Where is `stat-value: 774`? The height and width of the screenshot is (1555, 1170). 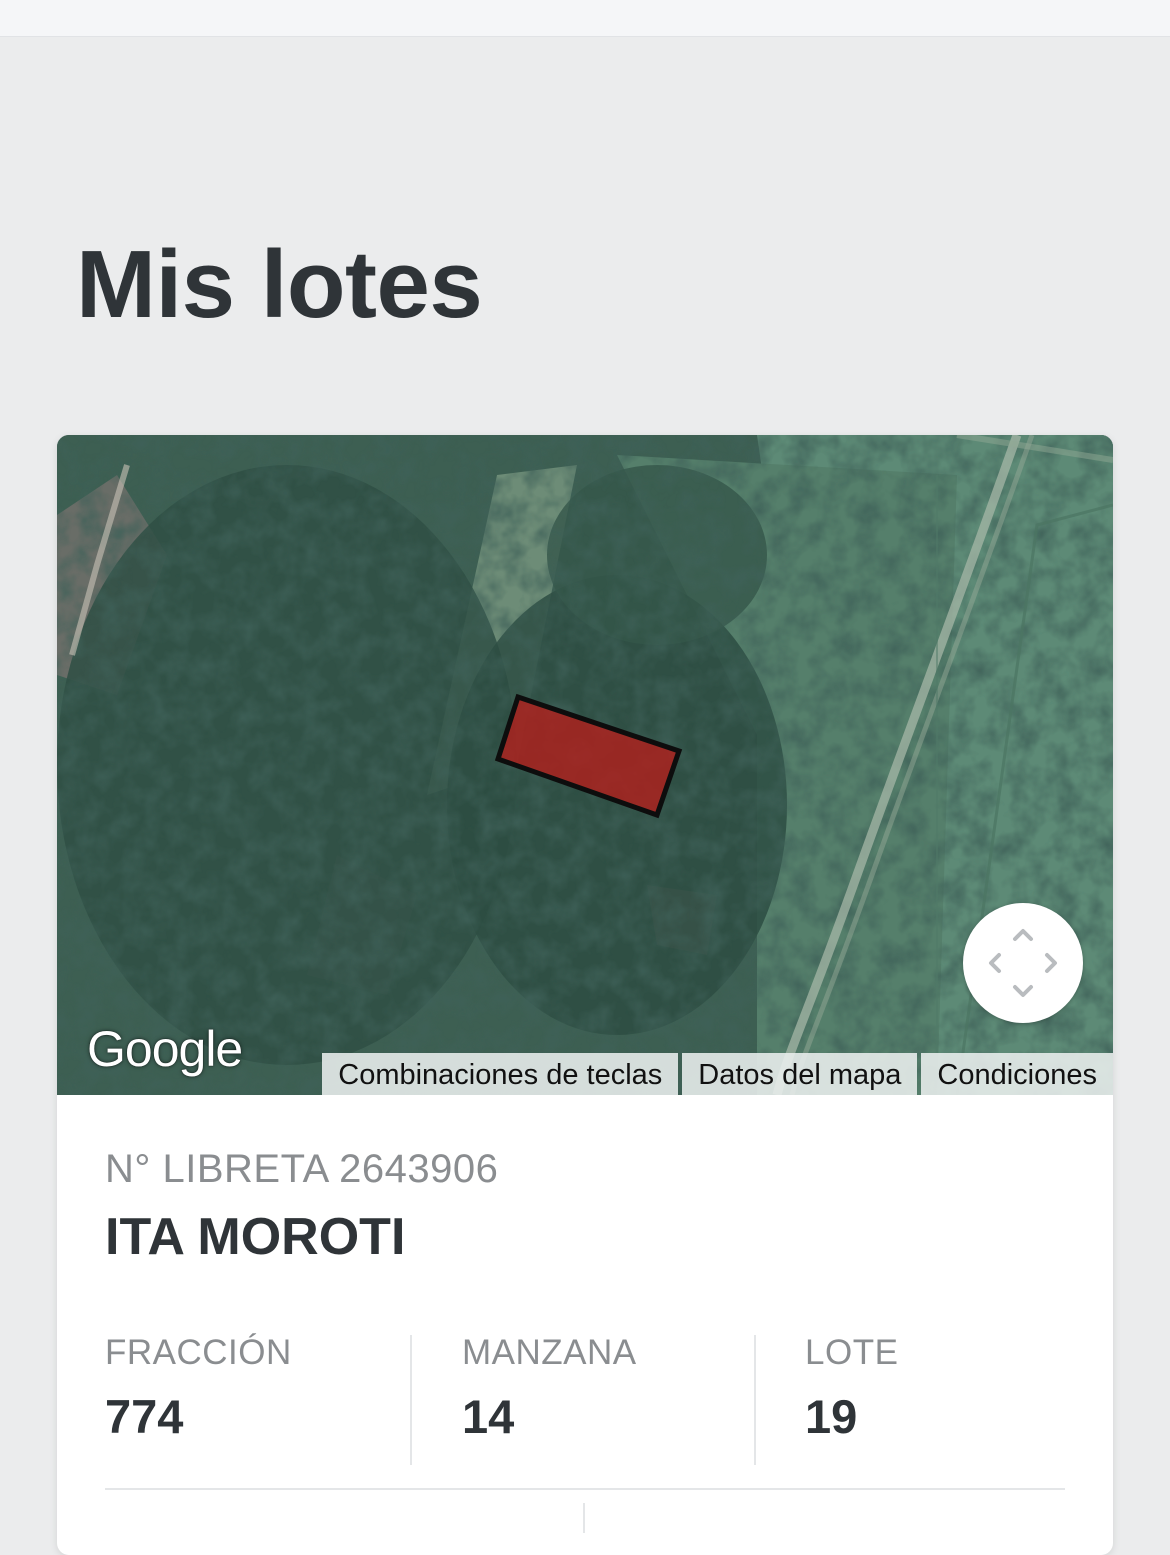 stat-value: 774 is located at coordinates (144, 1416).